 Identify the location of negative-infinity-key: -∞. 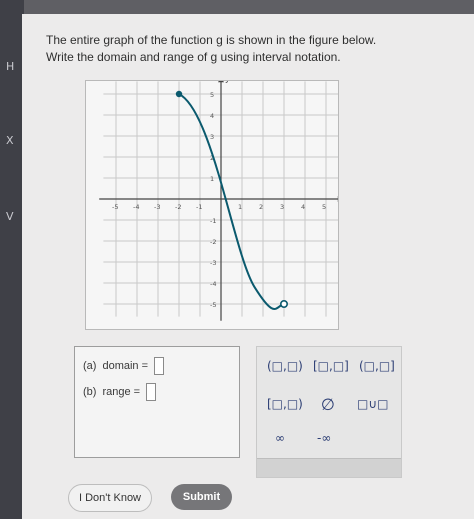
(324, 438).